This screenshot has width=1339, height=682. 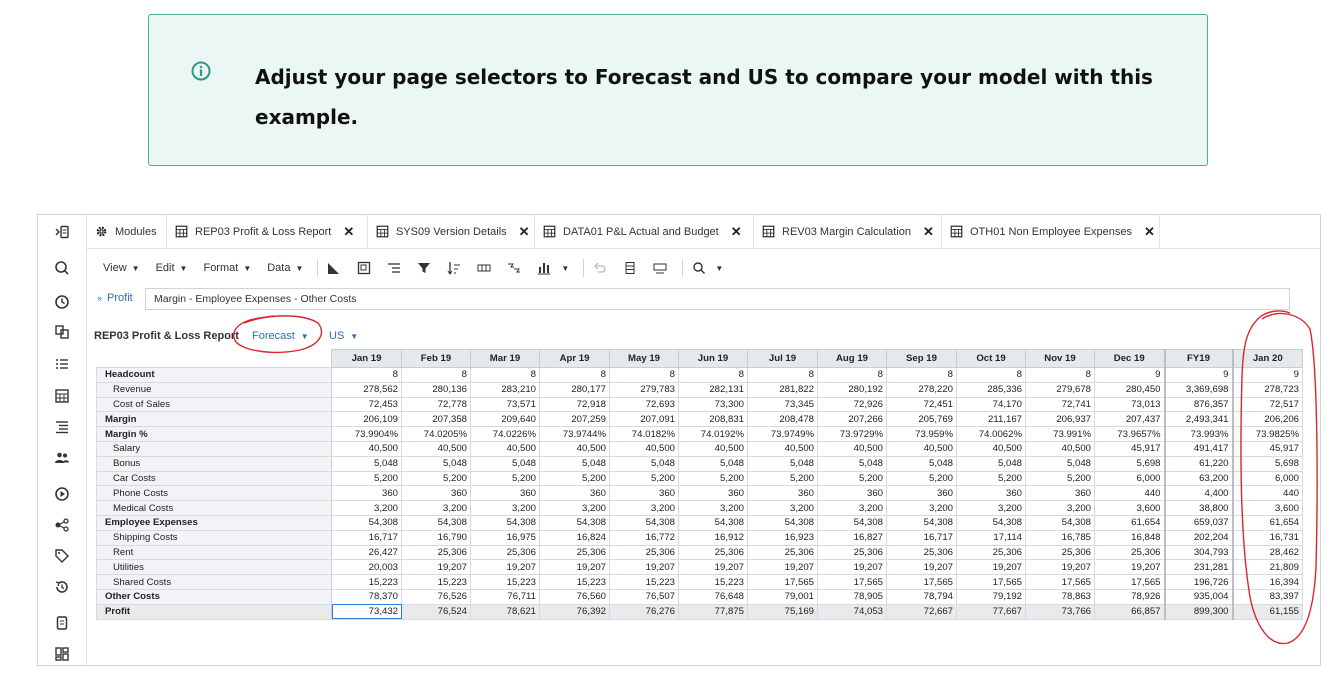 I want to click on row-label: Margin, so click(x=214, y=419).